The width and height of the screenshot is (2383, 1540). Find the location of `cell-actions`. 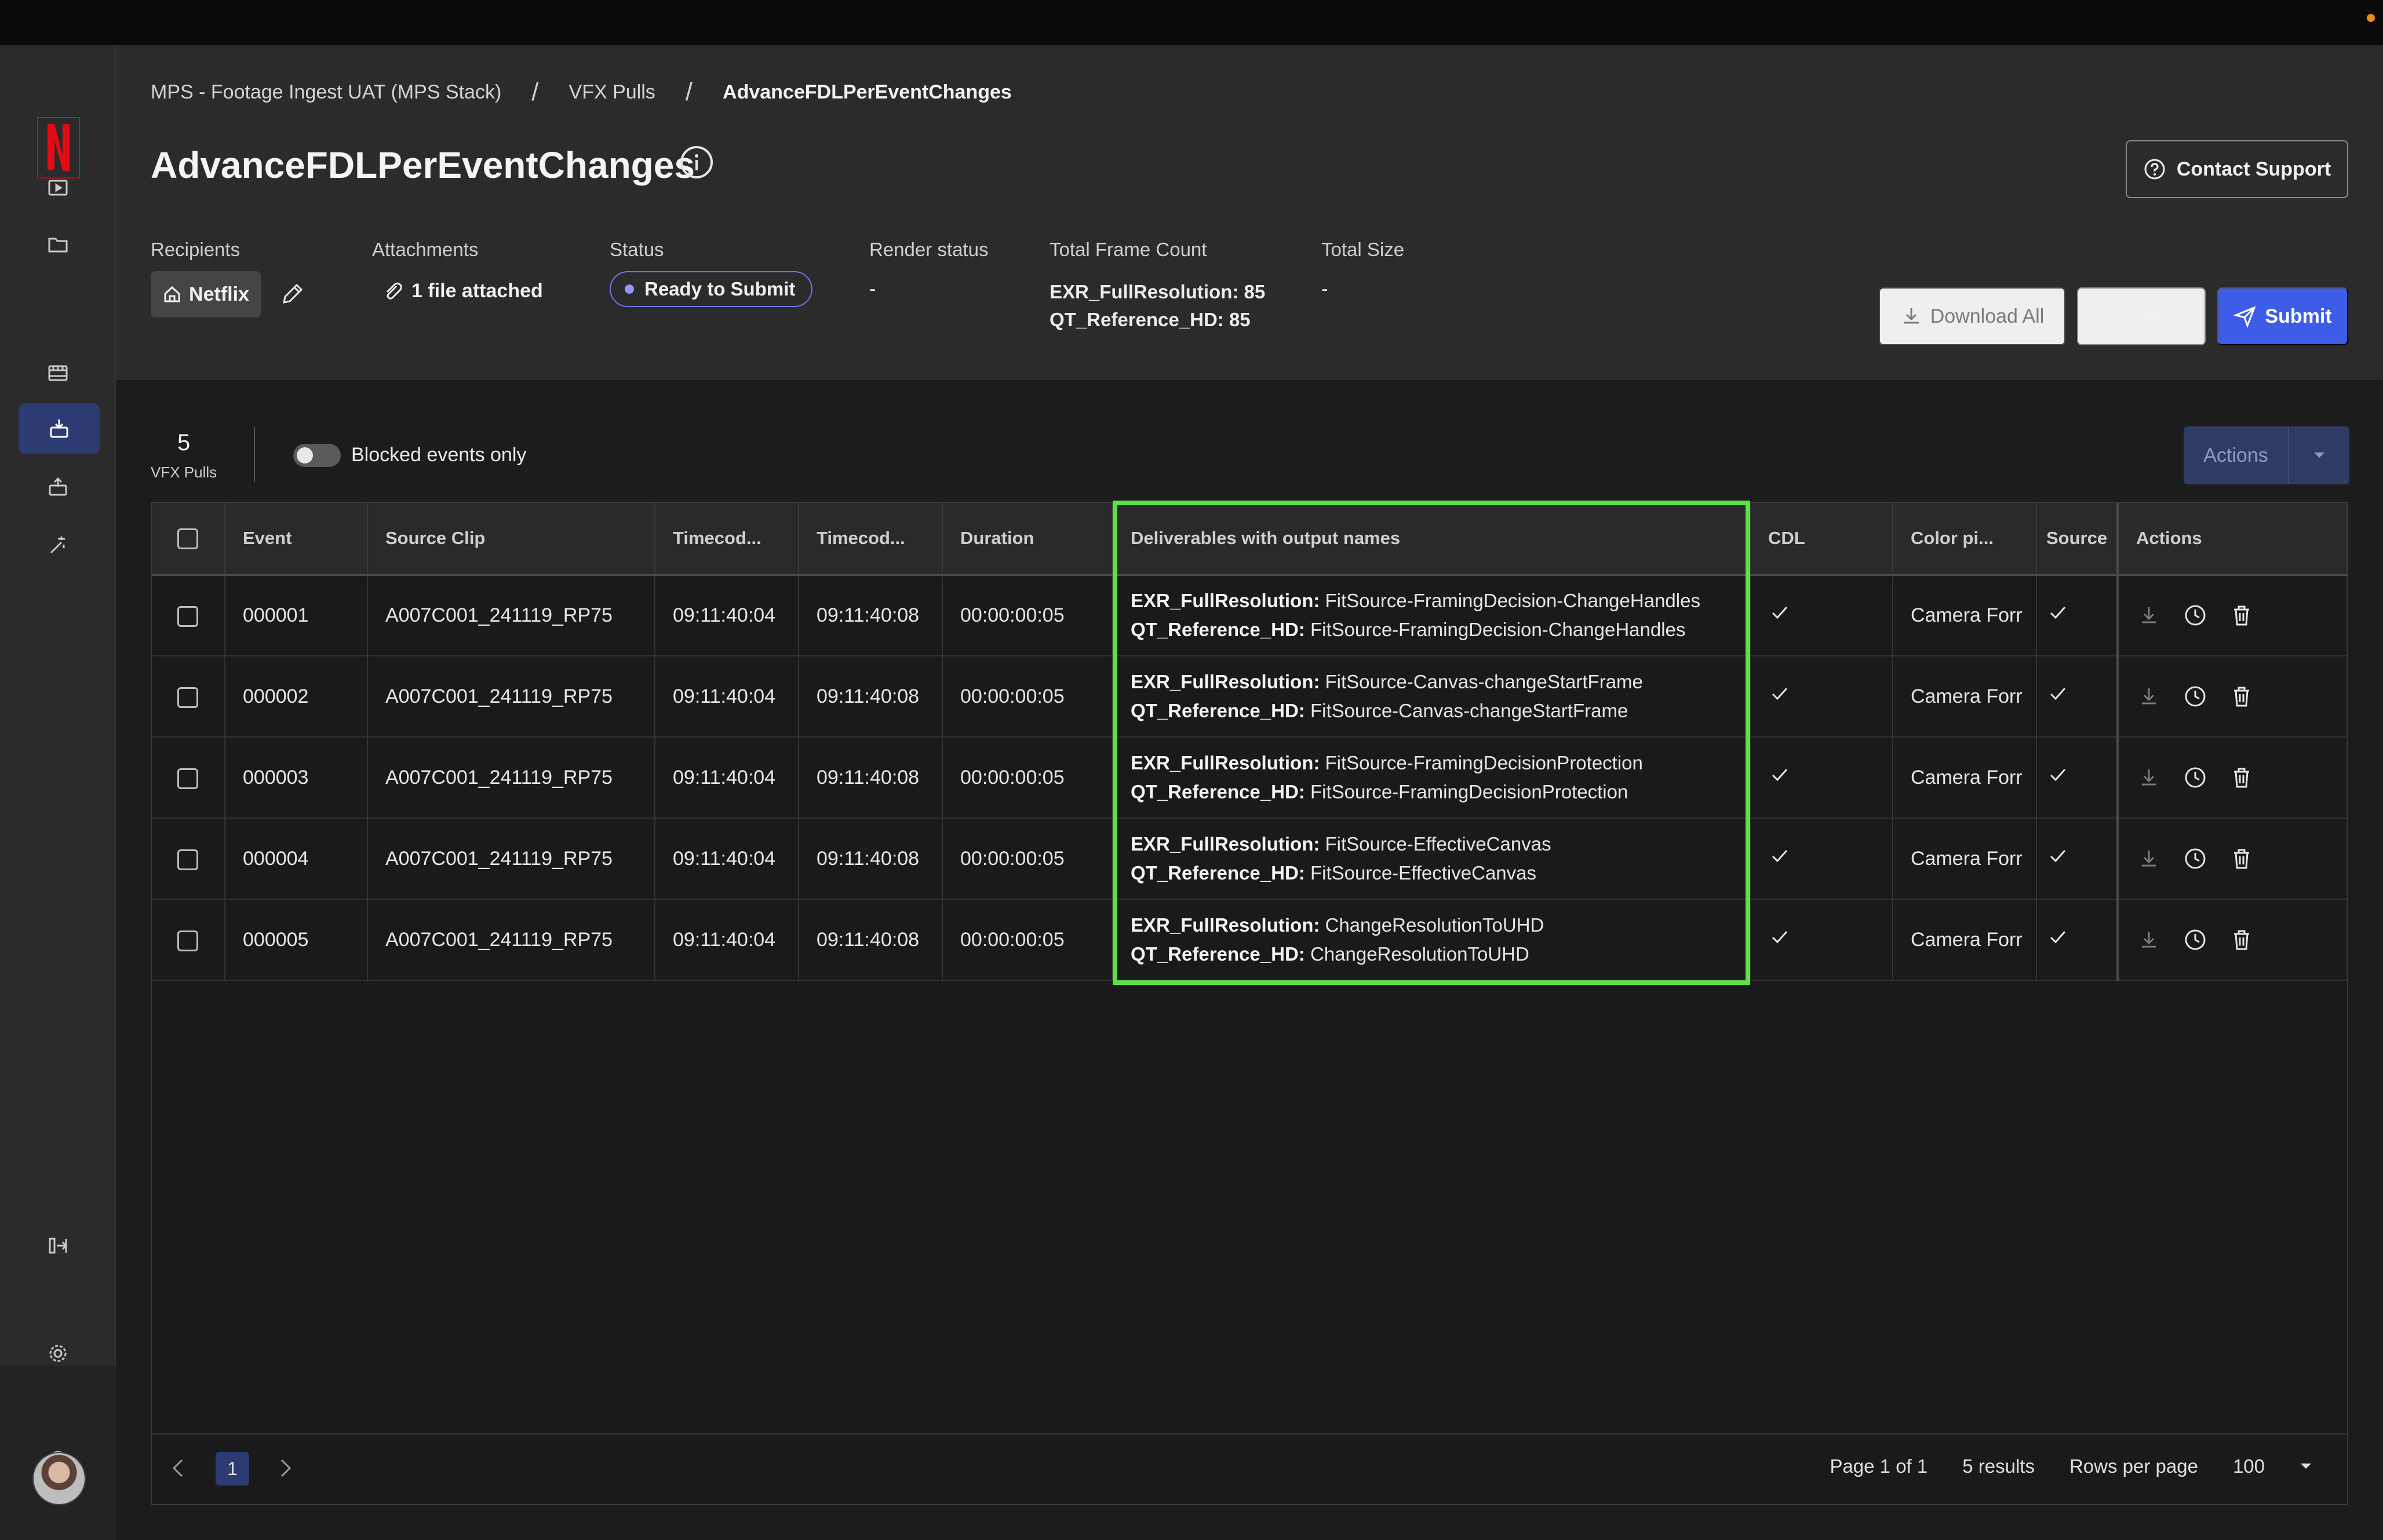

cell-actions is located at coordinates (2232, 940).